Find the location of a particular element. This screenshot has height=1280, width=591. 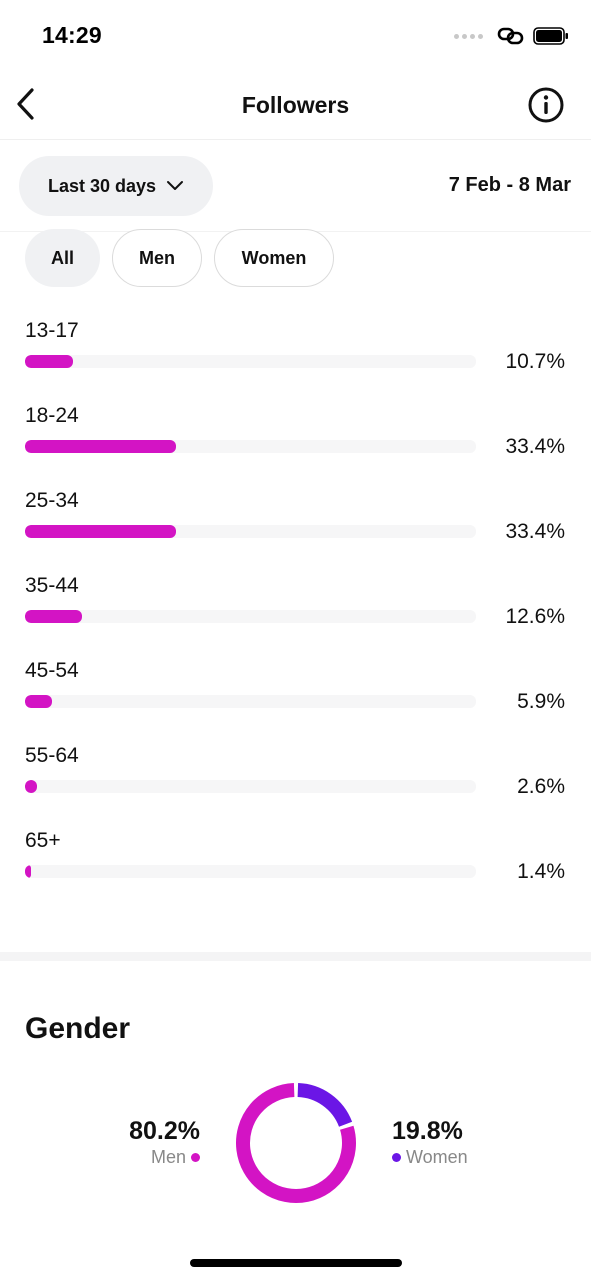

women-legend: Women is located at coordinates (452, 1157).